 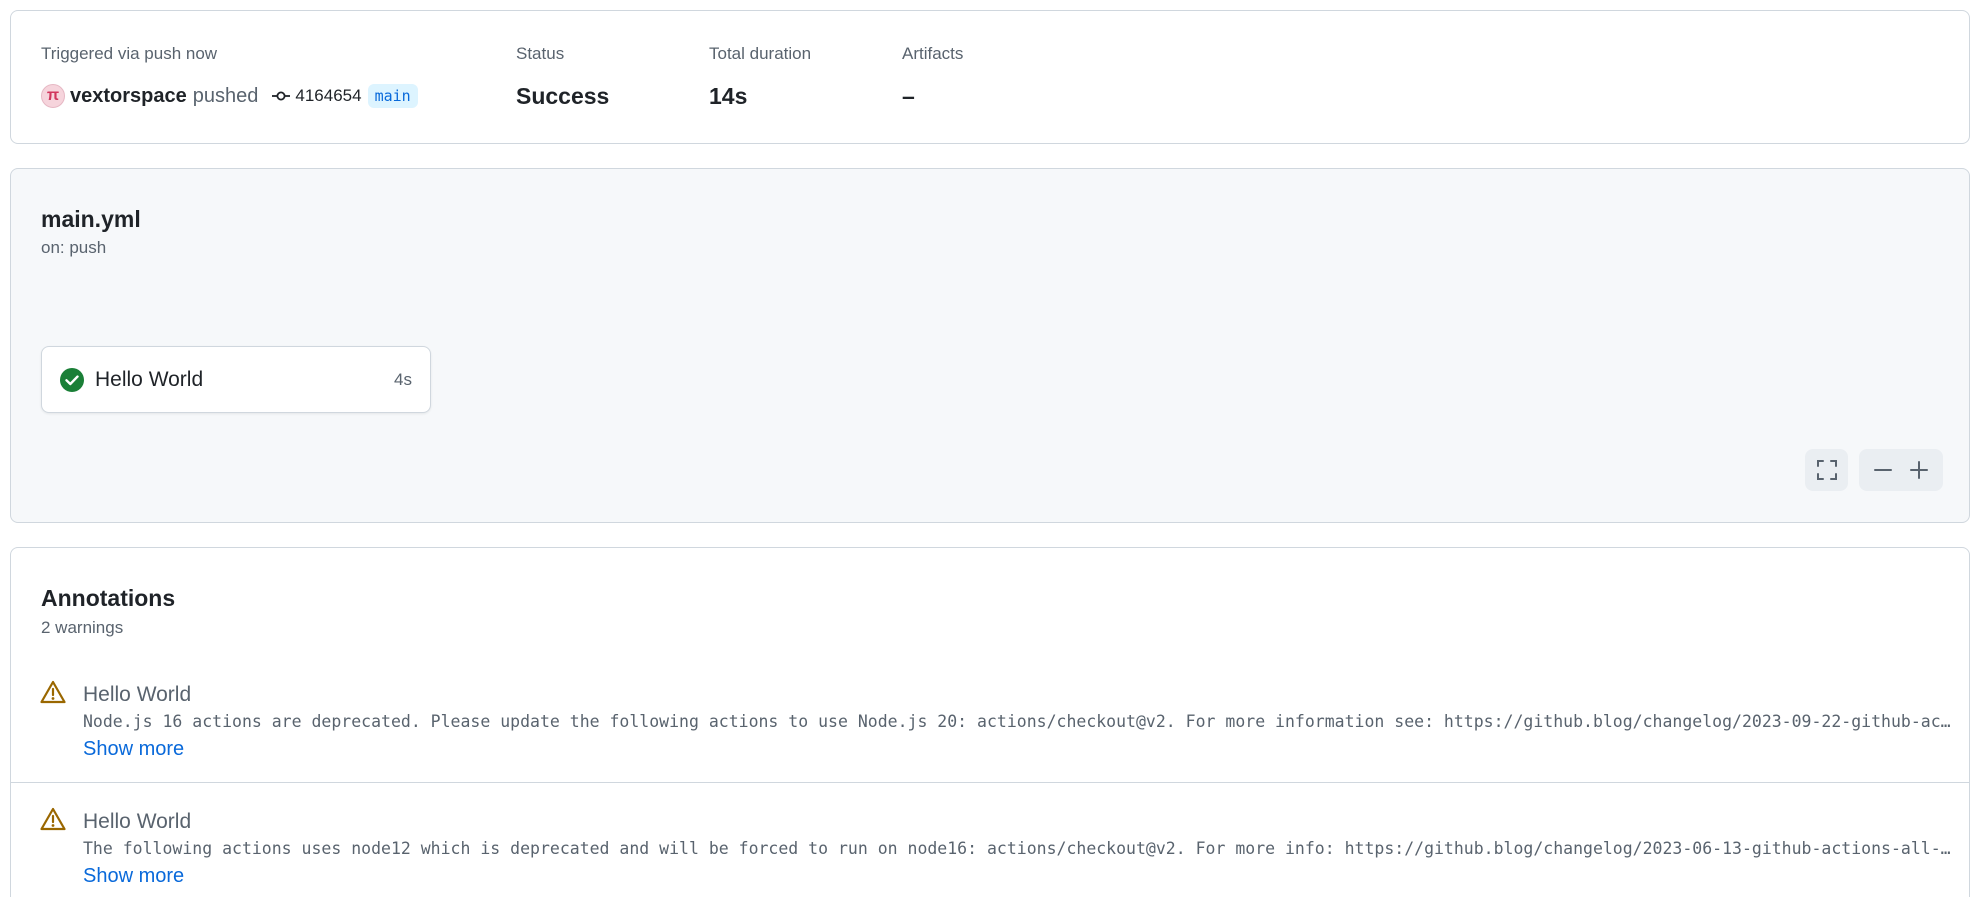 I want to click on job-card-hello-world: Hello World 4s, so click(x=236, y=379).